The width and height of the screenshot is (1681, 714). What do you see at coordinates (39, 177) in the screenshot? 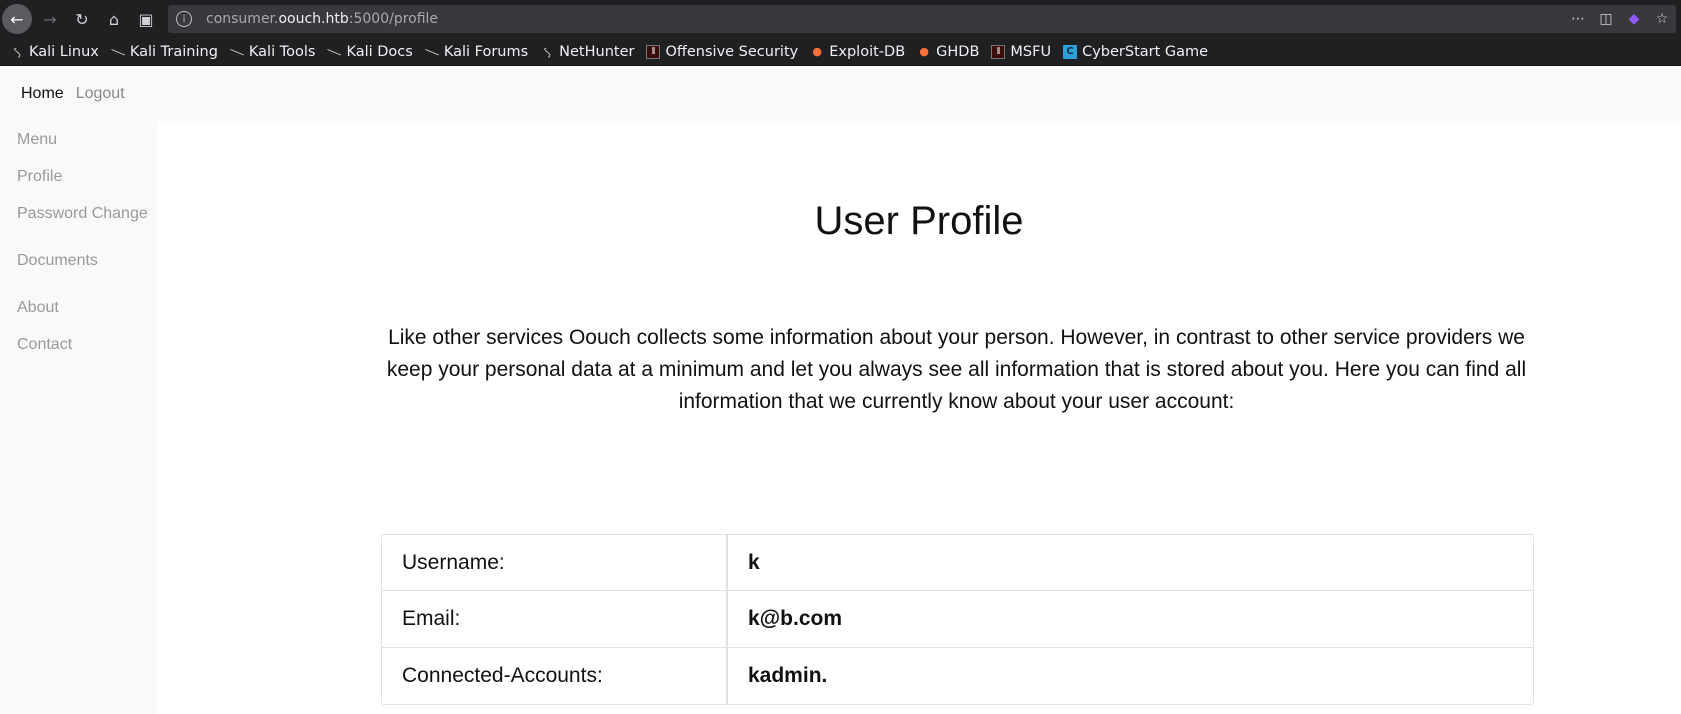
I see `sidebar-item-profile: Profile` at bounding box center [39, 177].